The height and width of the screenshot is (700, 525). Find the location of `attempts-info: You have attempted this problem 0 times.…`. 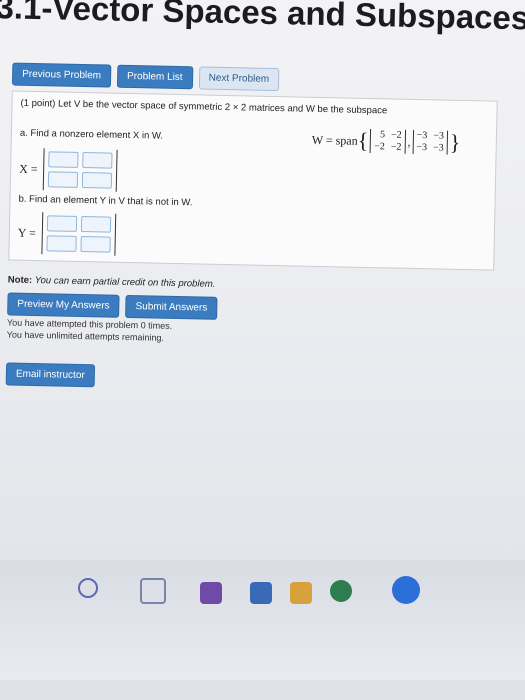

attempts-info: You have attempted this problem 0 times.… is located at coordinates (90, 329).